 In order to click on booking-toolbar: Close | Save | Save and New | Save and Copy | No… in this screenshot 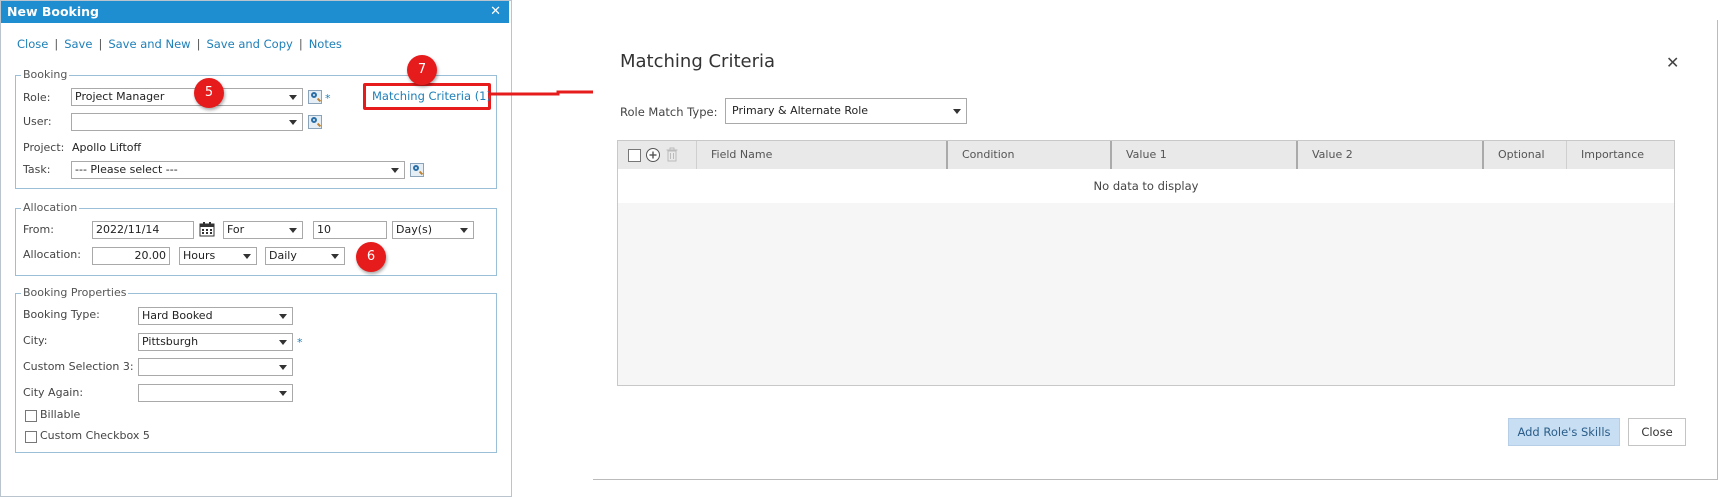, I will do `click(179, 44)`.